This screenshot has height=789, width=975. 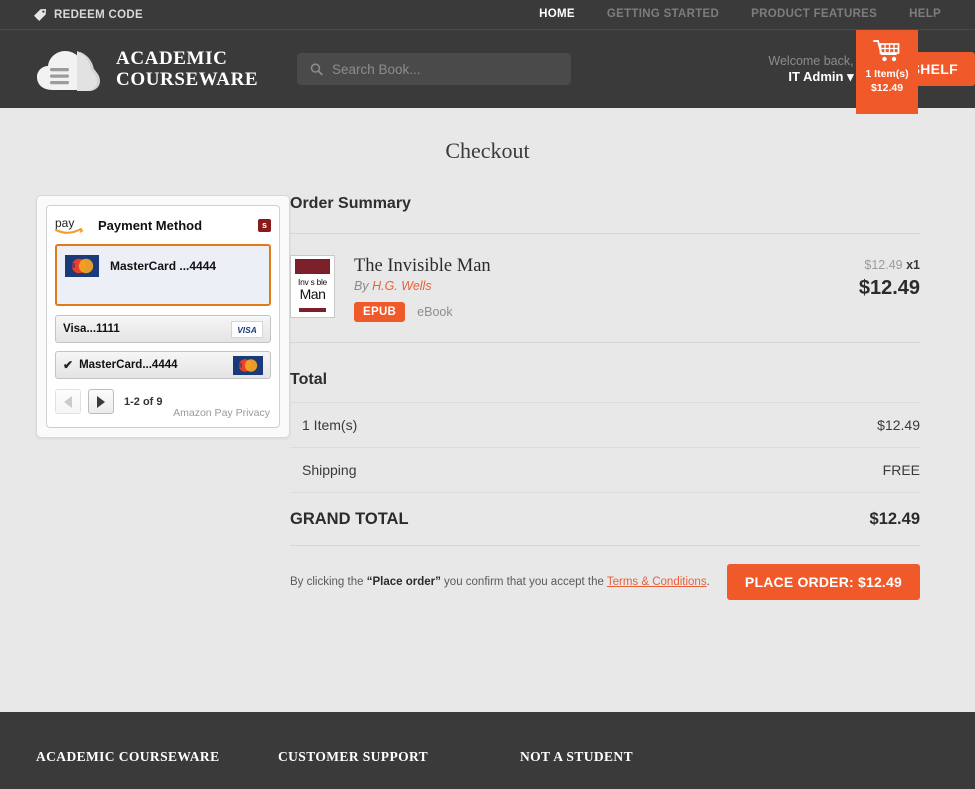 I want to click on cart-item-count: 1 Item(s), so click(x=887, y=74).